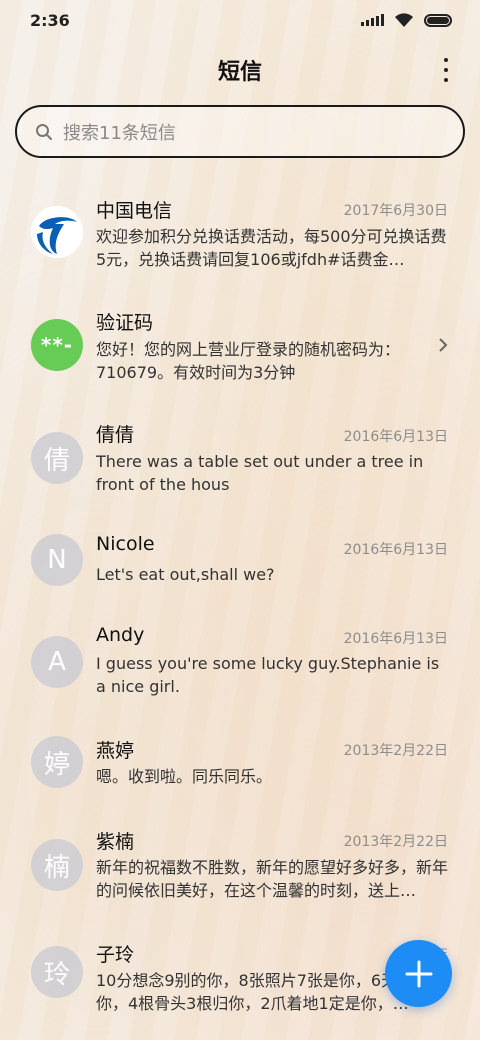 This screenshot has height=1040, width=480. What do you see at coordinates (125, 544) in the screenshot?
I see `contact-name: Nicole` at bounding box center [125, 544].